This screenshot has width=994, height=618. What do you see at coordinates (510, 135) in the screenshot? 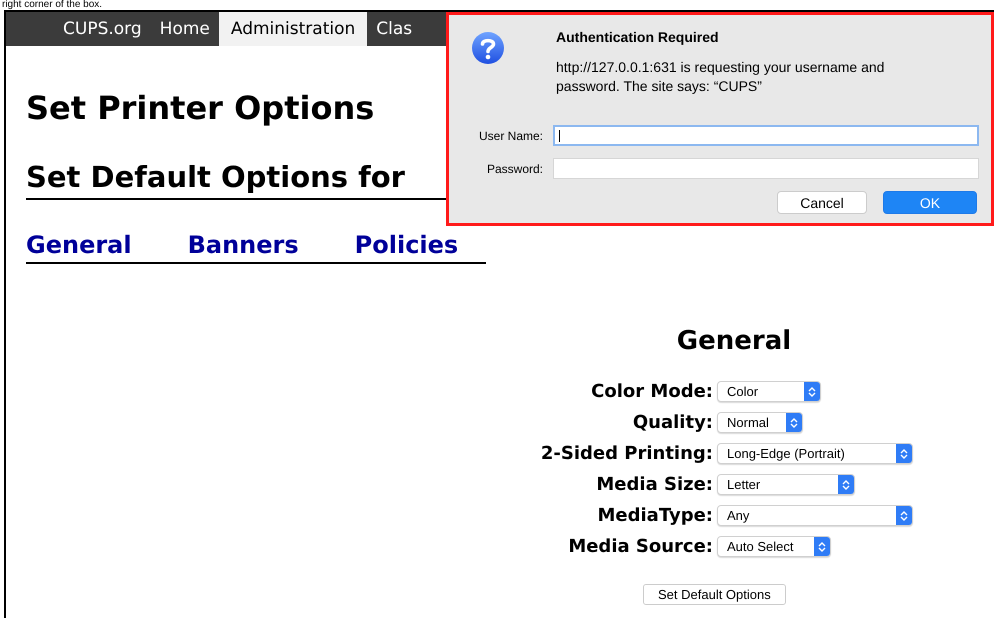
I see `field-label: User Name:` at bounding box center [510, 135].